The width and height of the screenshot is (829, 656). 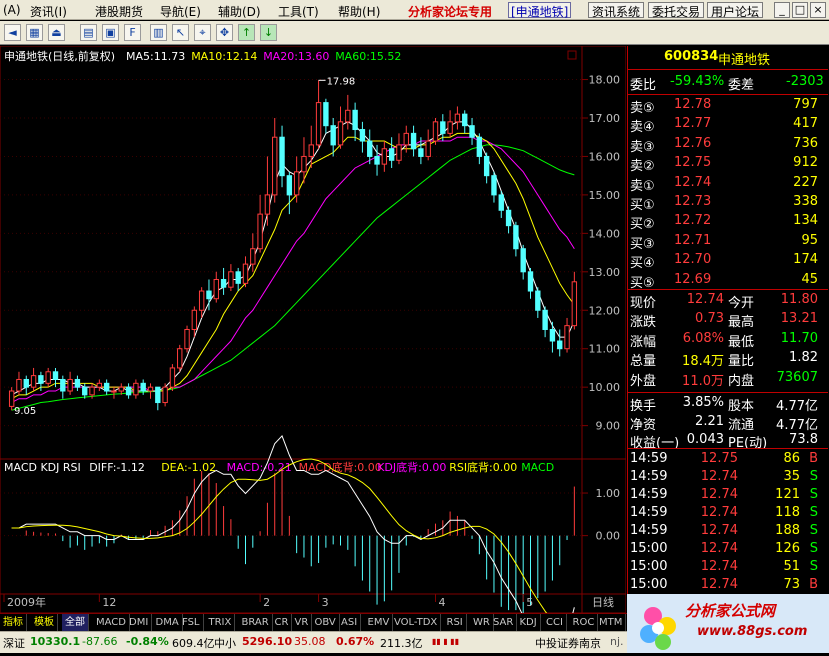 What do you see at coordinates (302, 622) in the screenshot?
I see `indicator-tab-vr: VR` at bounding box center [302, 622].